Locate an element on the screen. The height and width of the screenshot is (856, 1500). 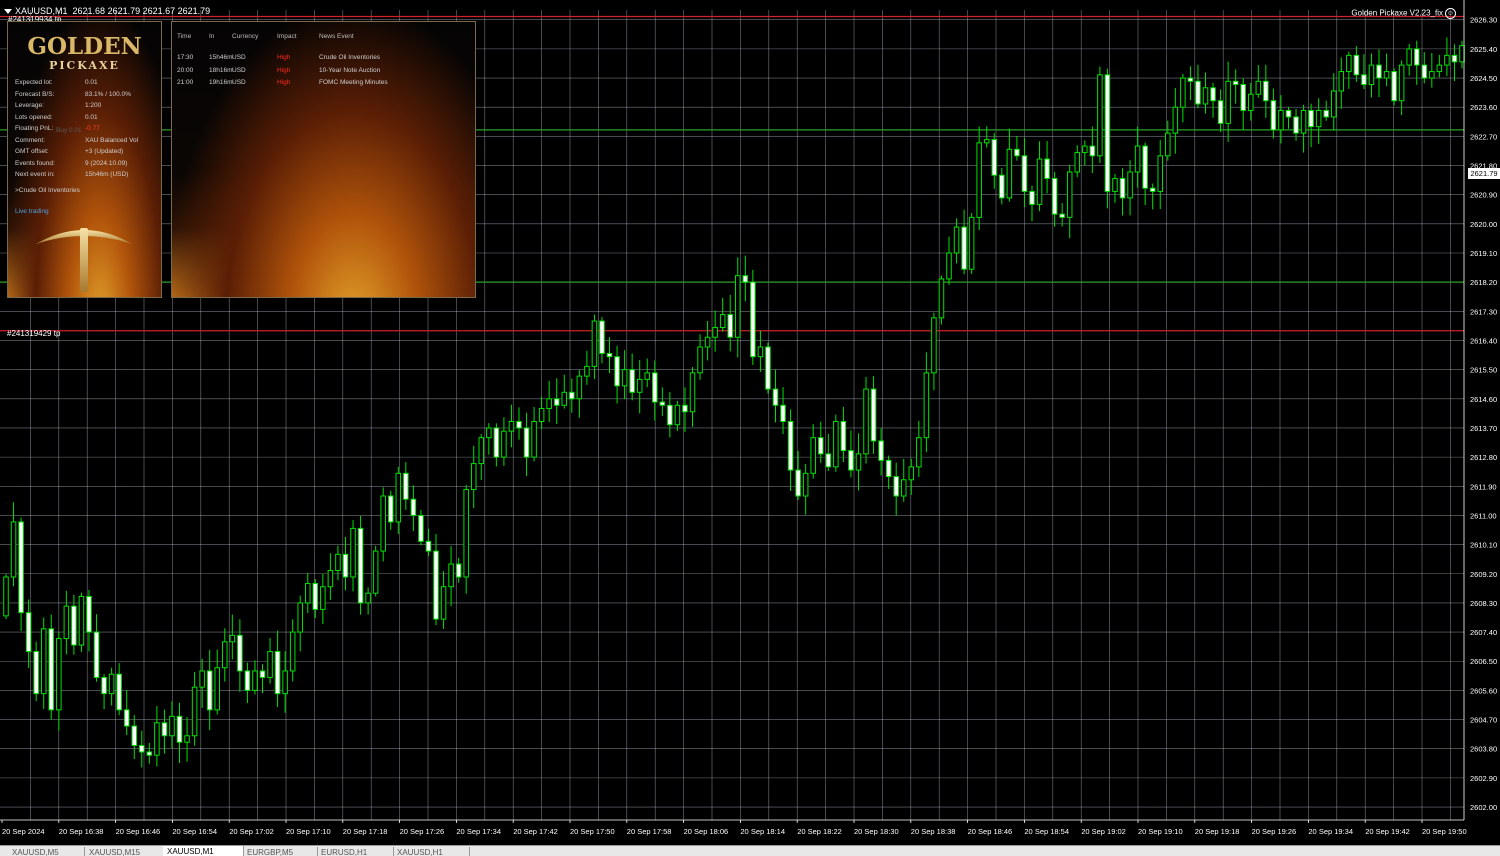
chevron-down-icon is located at coordinates (8, 12).